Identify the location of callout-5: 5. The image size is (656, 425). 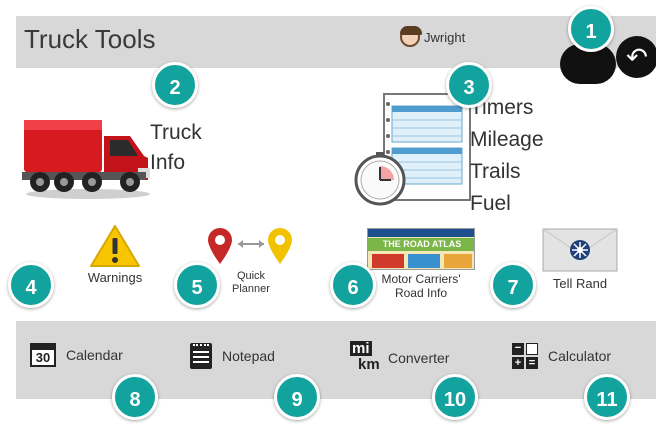
(197, 285).